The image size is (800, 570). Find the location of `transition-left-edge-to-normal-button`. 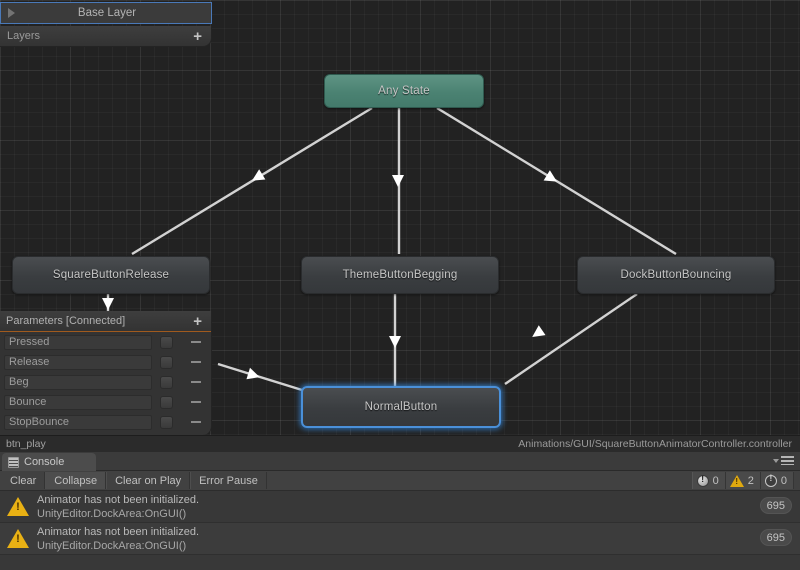

transition-left-edge-to-normal-button is located at coordinates (260, 377).